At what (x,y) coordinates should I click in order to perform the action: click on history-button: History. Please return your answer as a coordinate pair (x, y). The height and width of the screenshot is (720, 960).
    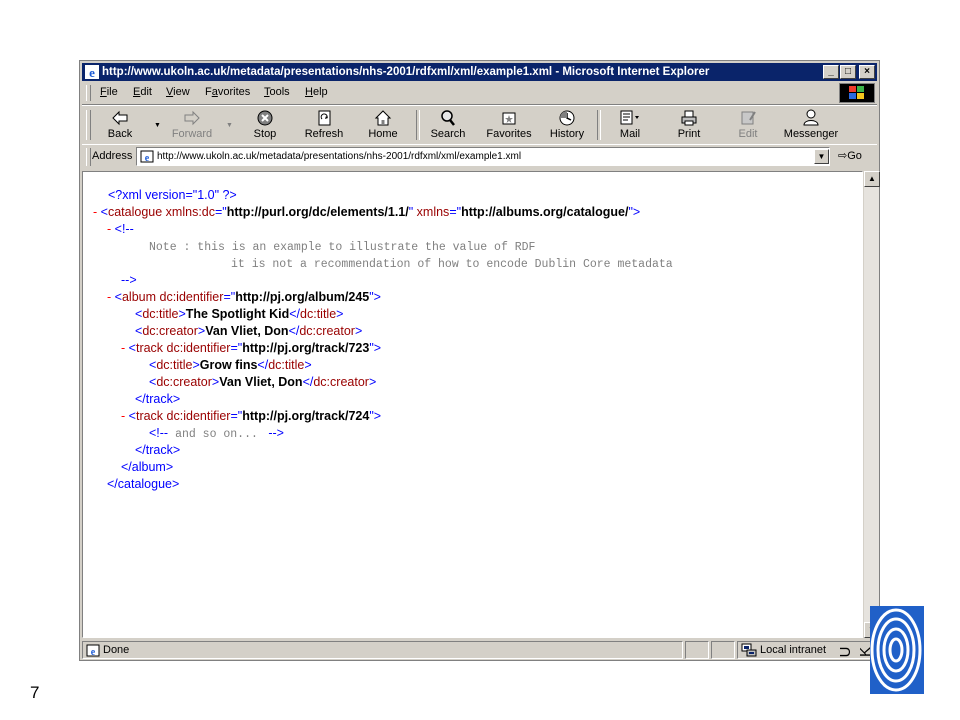
    Looking at the image, I should click on (567, 125).